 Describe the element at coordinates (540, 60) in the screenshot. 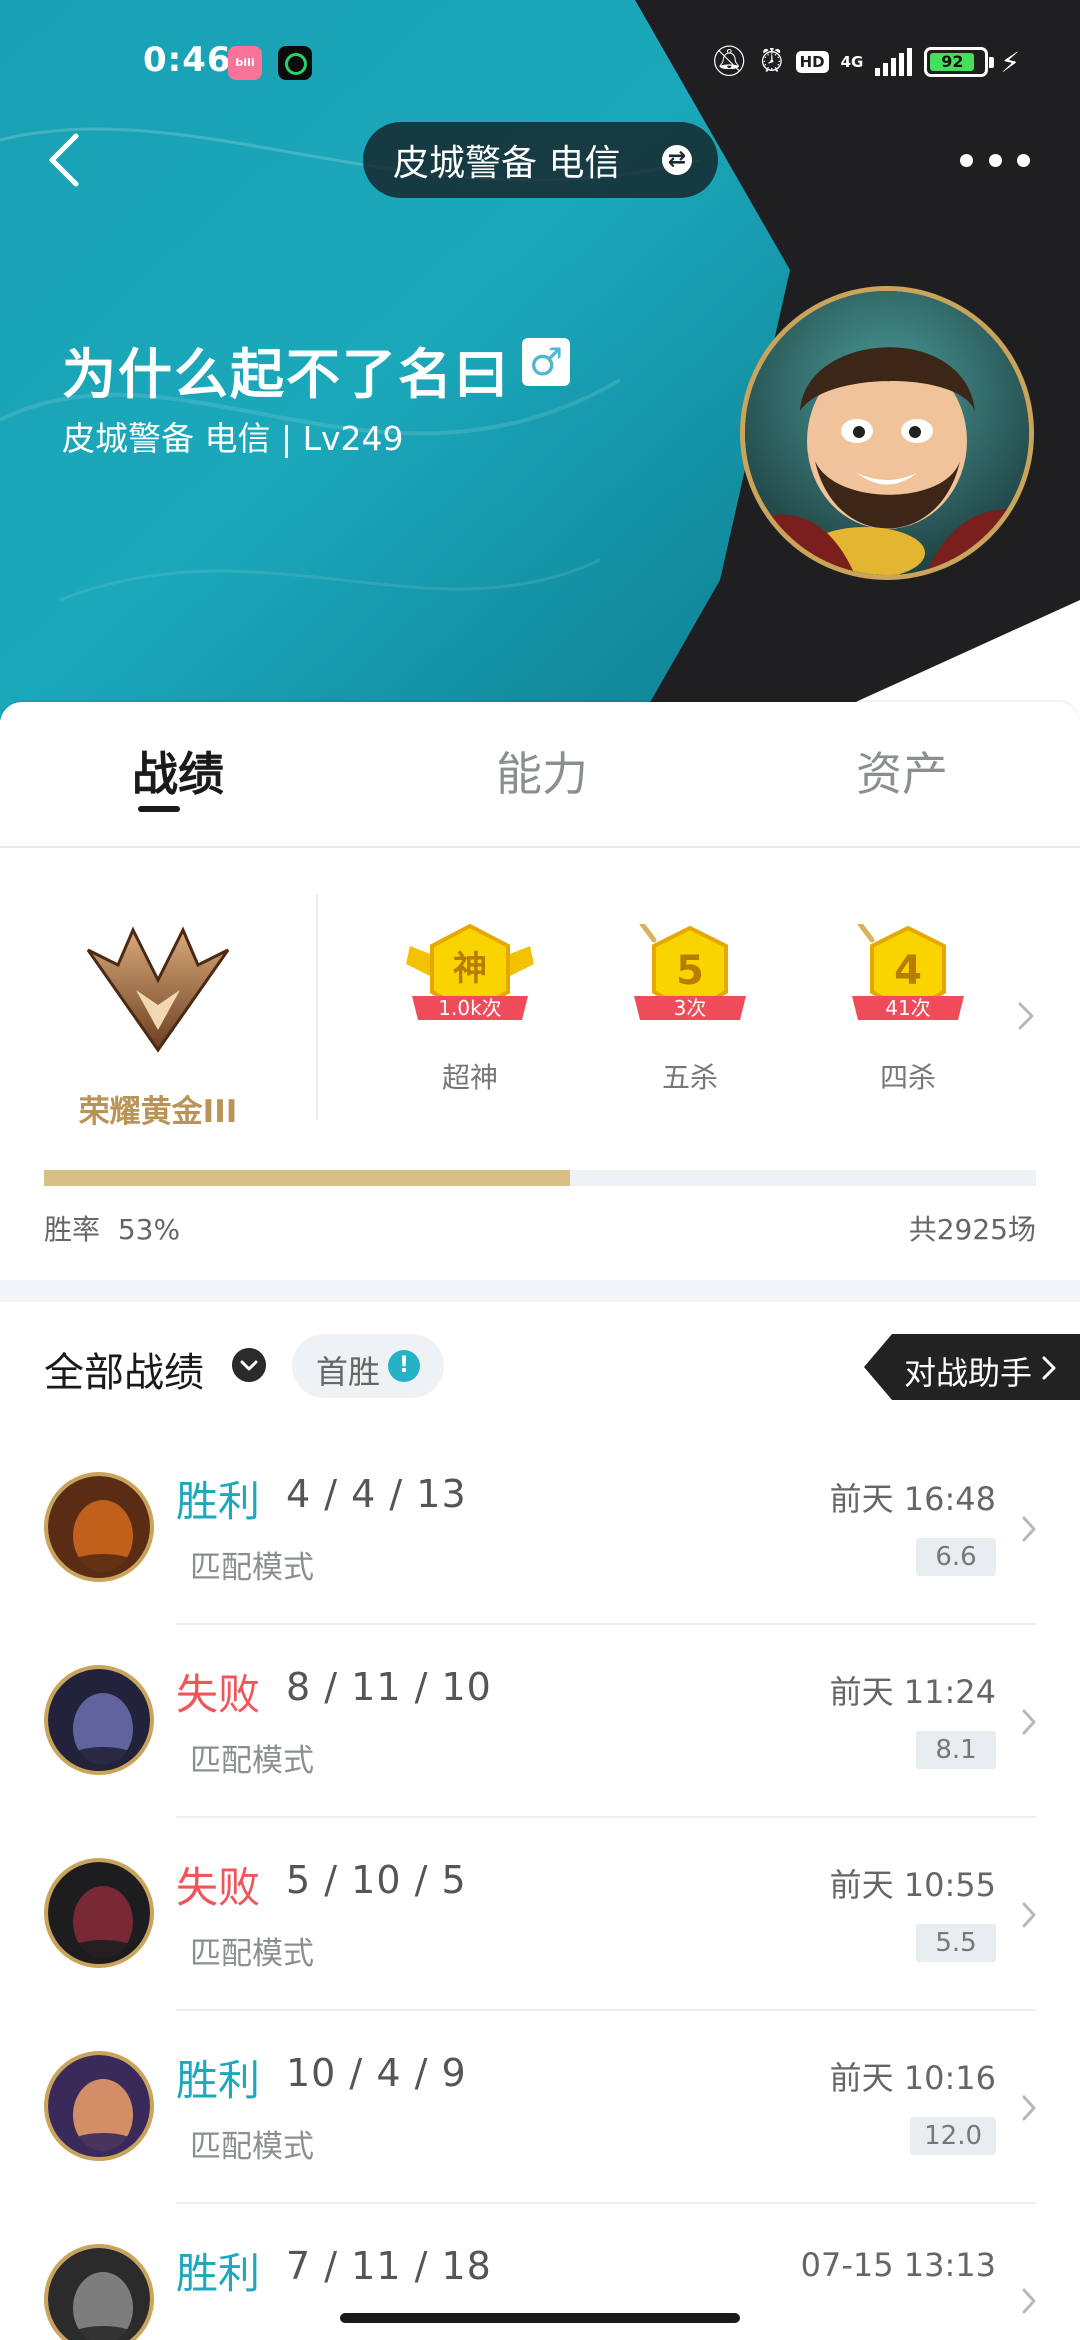

I see `status-bar: 0:46 bili 🔕︎ ⏰︎ HD 4G 92 ⚡︎` at that location.